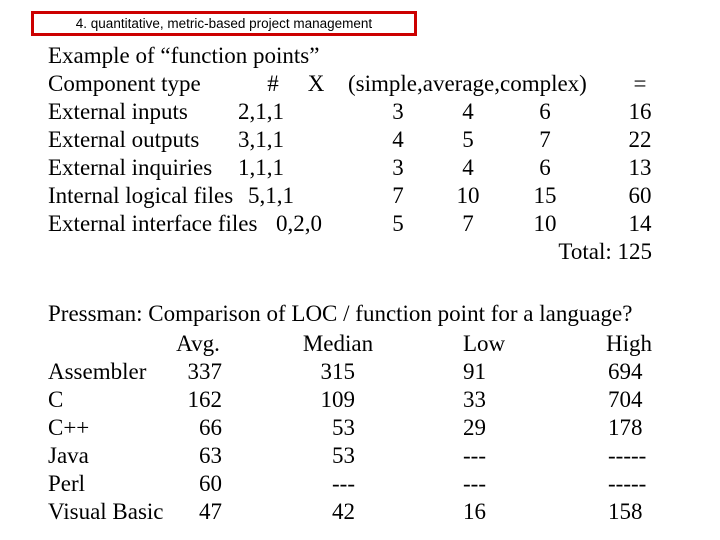  I want to click on table-row: External interface files 0,2,0 5 7 10 14, so click(378, 224).